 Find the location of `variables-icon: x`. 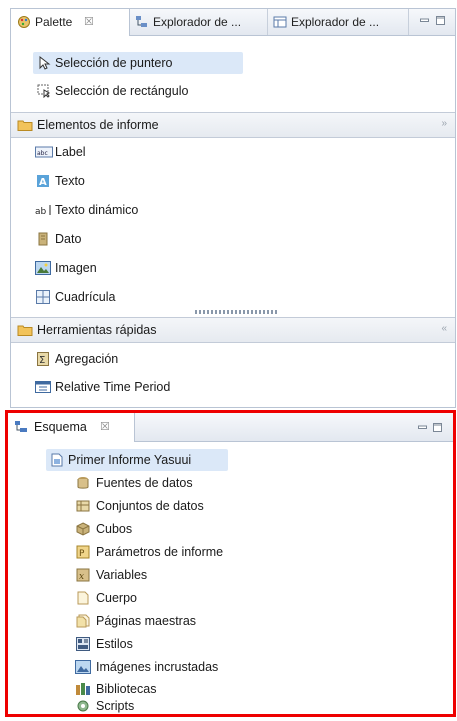

variables-icon: x is located at coordinates (83, 575).